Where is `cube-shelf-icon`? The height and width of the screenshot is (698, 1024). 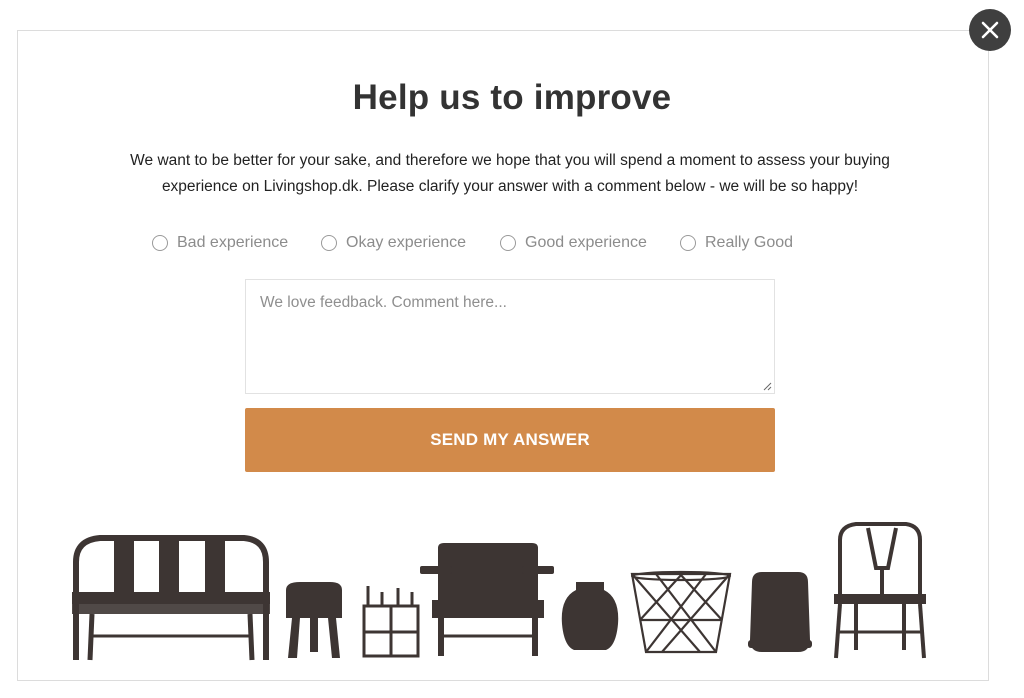 cube-shelf-icon is located at coordinates (391, 622).